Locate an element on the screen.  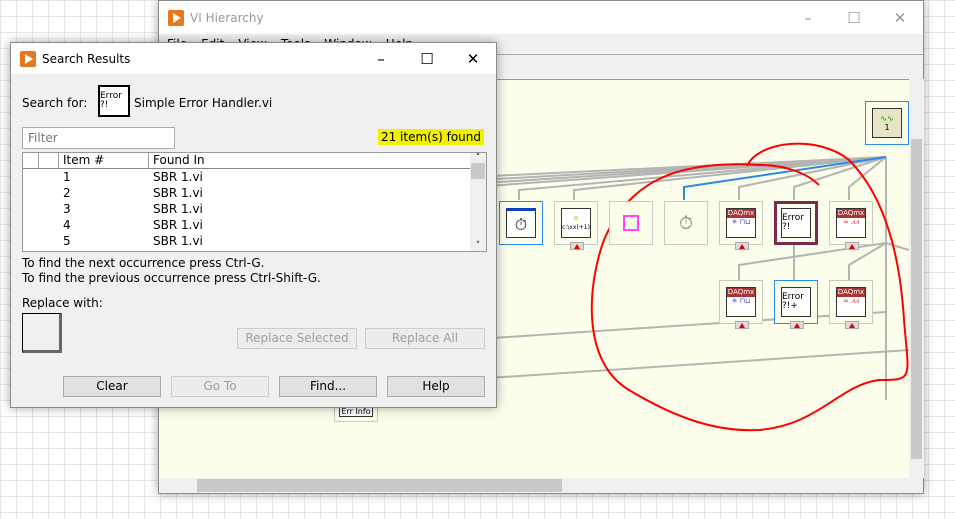
go-to-button: Go To is located at coordinates (220, 386).